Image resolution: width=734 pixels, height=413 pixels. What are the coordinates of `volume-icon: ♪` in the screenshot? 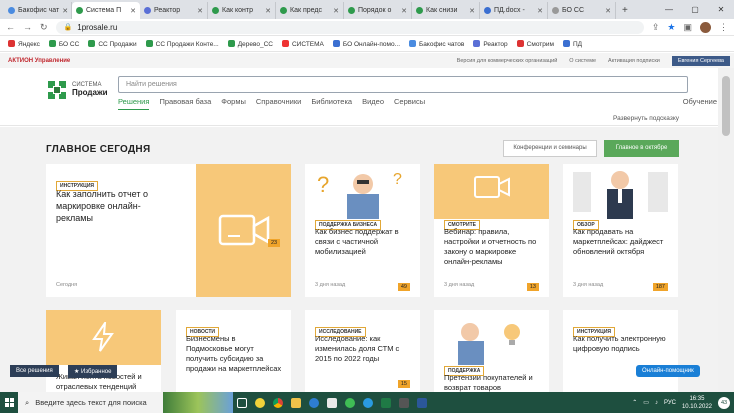 It's located at (656, 403).